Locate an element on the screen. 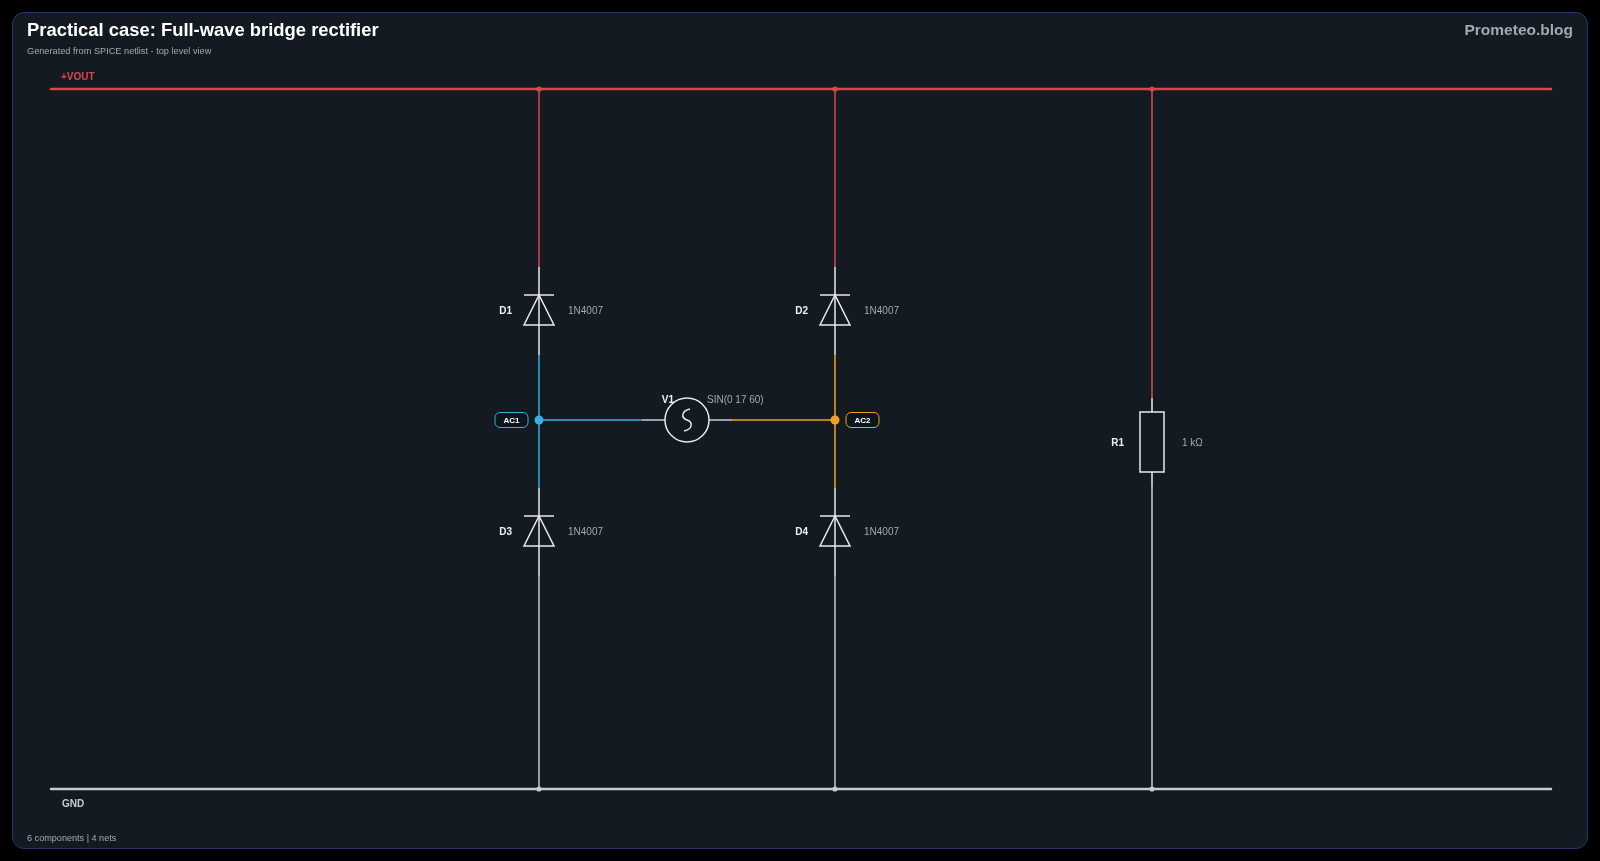  net-label: +VOUT is located at coordinates (78, 76).